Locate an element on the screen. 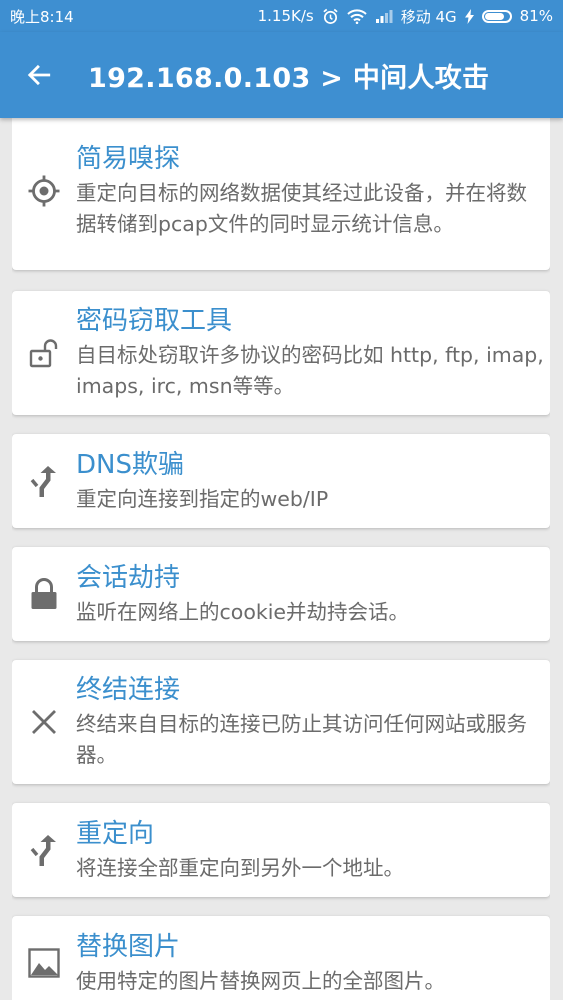  back-button is located at coordinates (41, 75).